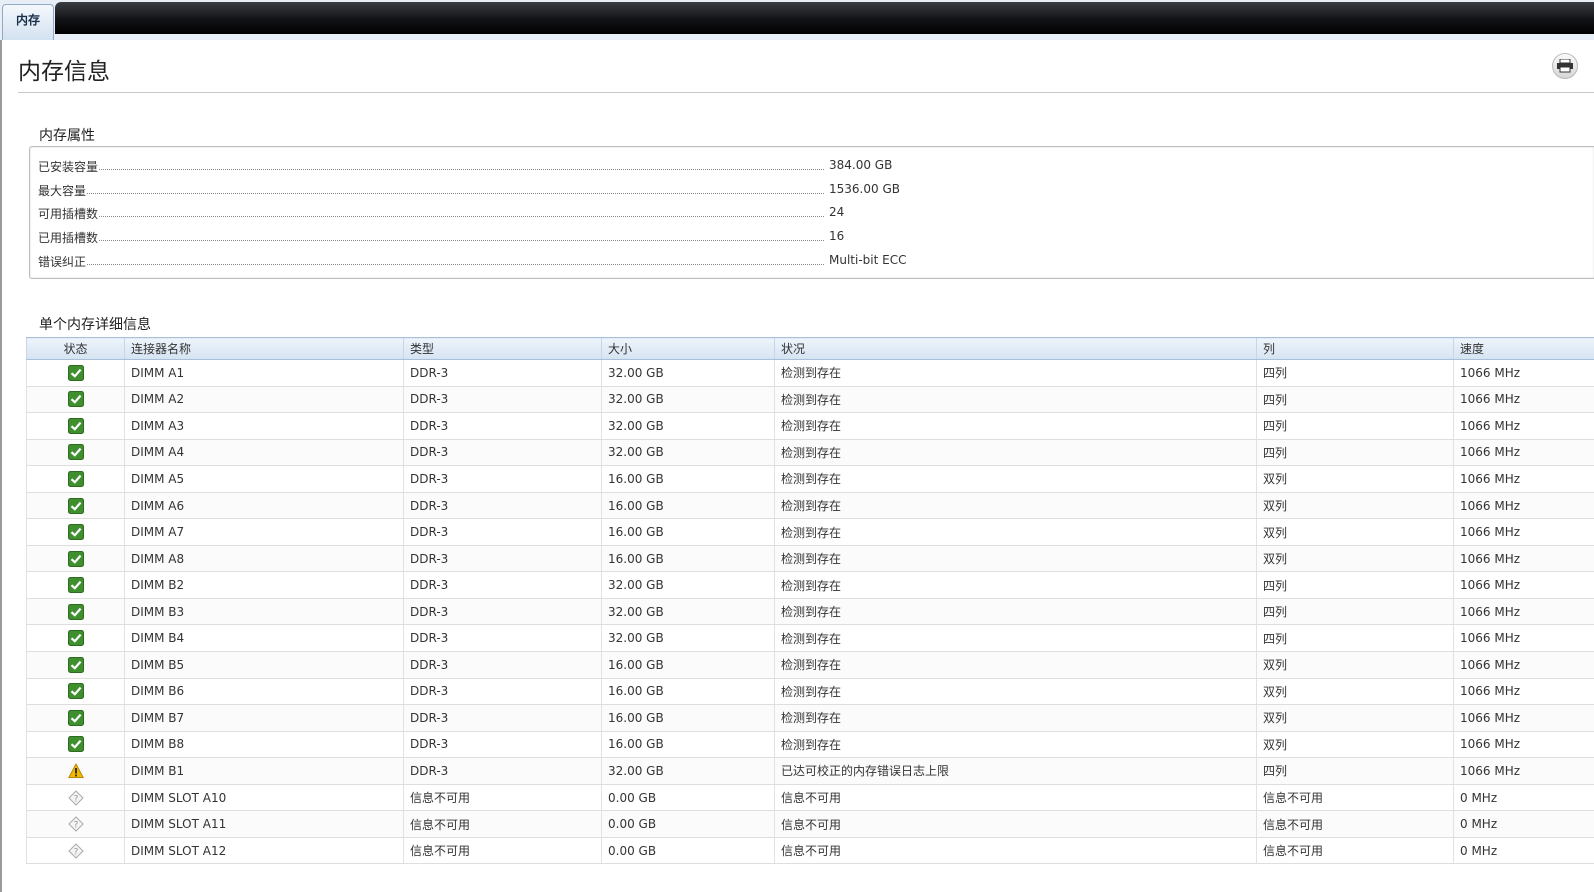 This screenshot has height=892, width=1594. Describe the element at coordinates (264, 559) in the screenshot. I see `cell-connector-name: DIMM A8` at that location.